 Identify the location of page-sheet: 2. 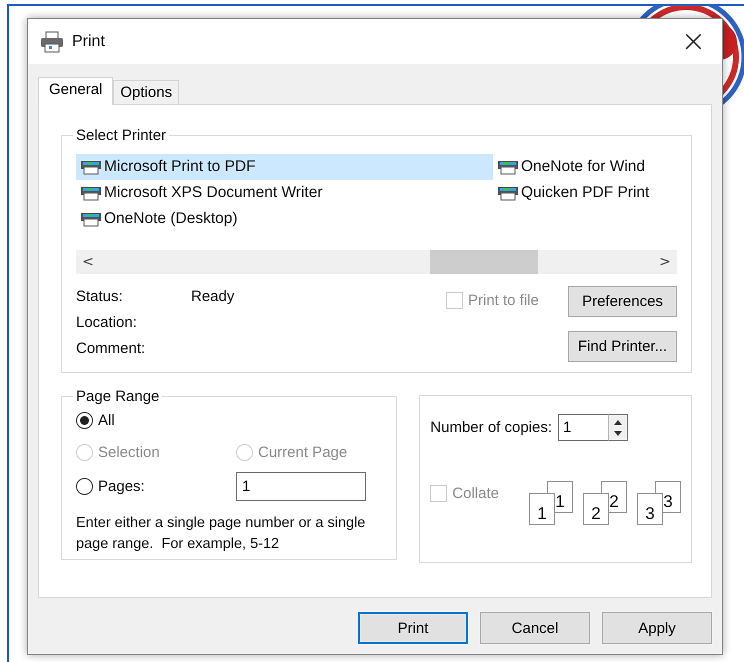
(596, 509).